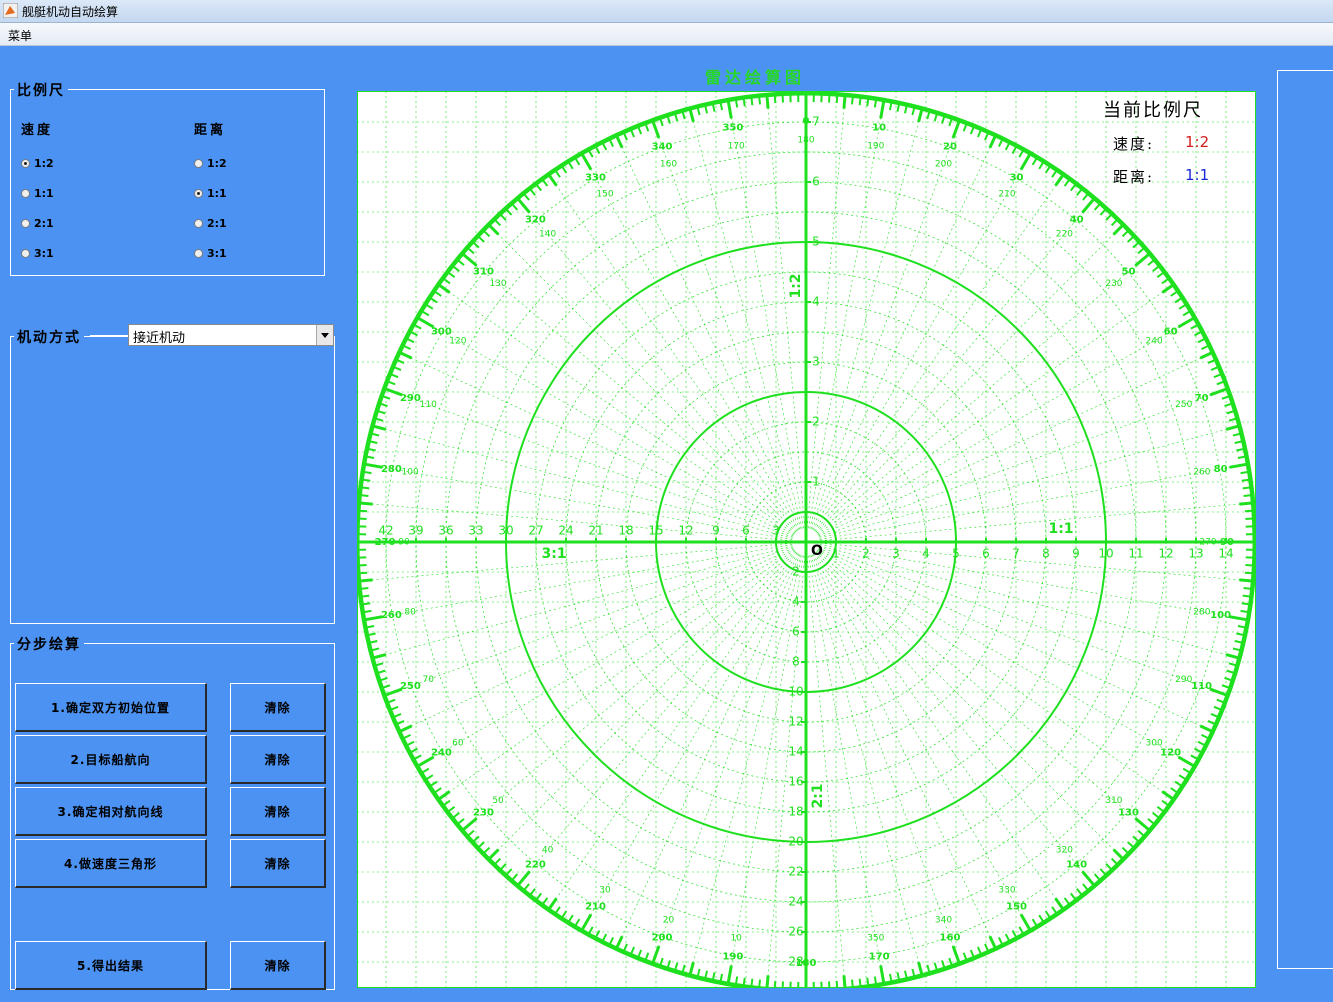 The height and width of the screenshot is (1002, 1333). I want to click on axis-tick-label-right: 5, so click(956, 554).